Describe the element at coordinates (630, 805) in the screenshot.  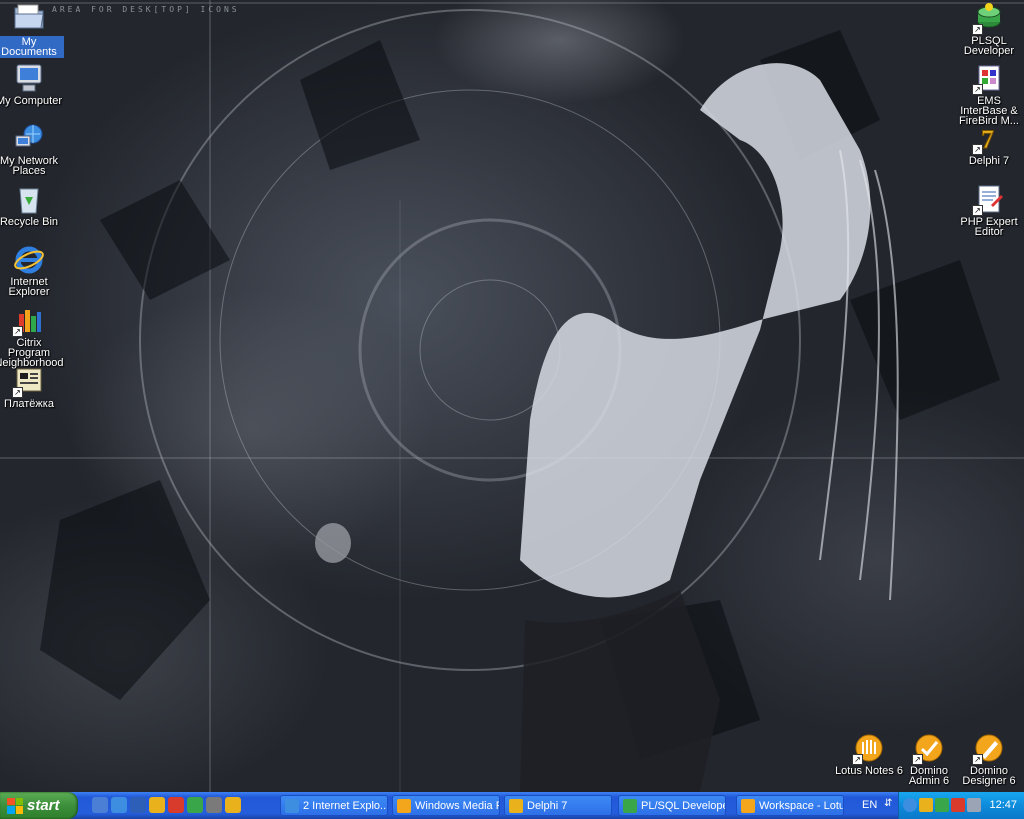
I see `plsql-icon` at that location.